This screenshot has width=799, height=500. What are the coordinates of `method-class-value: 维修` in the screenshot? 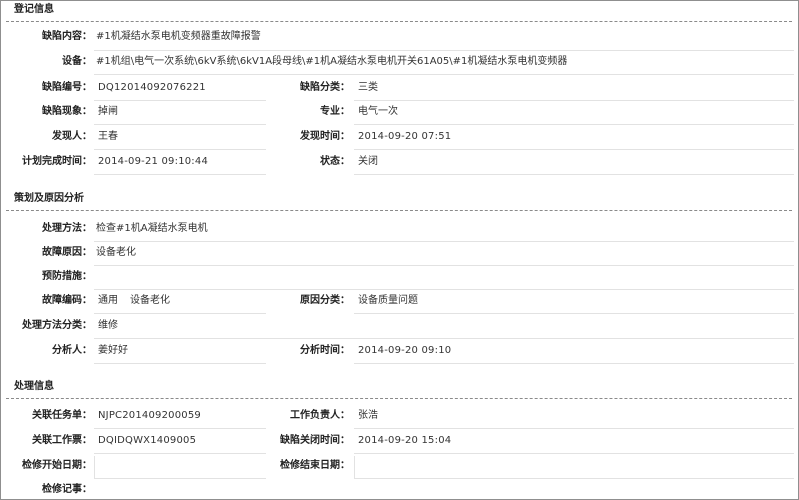 It's located at (108, 325).